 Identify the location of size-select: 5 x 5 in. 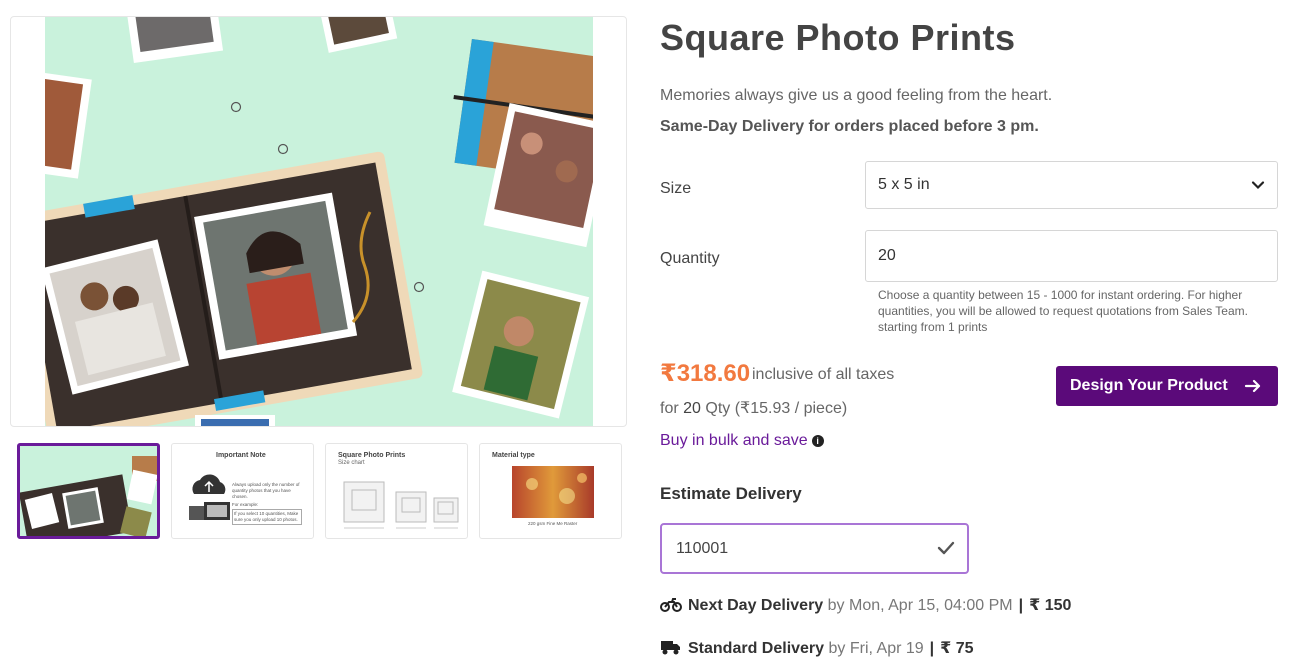
(1071, 185).